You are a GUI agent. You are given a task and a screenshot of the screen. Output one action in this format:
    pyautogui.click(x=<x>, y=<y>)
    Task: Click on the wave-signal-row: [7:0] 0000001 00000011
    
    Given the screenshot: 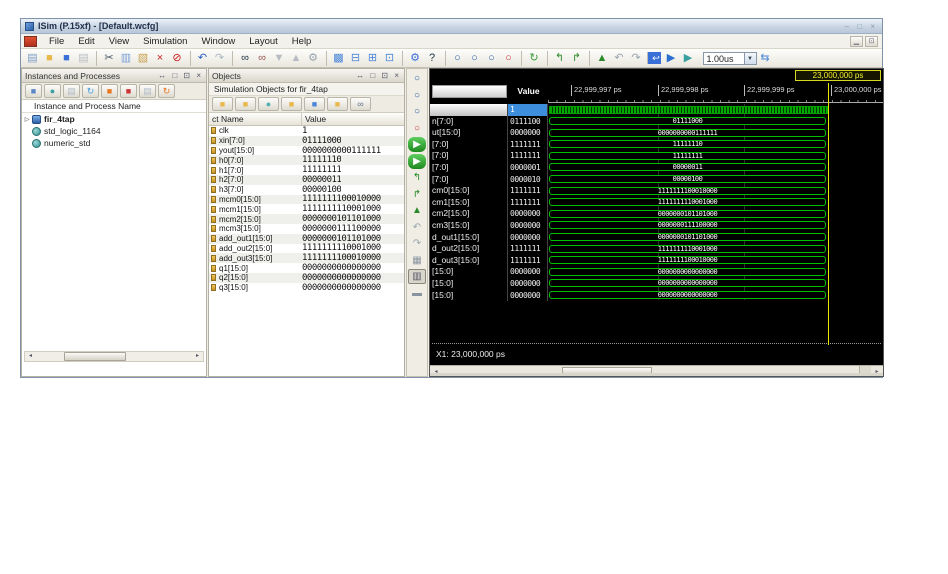 What is the action you would take?
    pyautogui.click(x=656, y=167)
    